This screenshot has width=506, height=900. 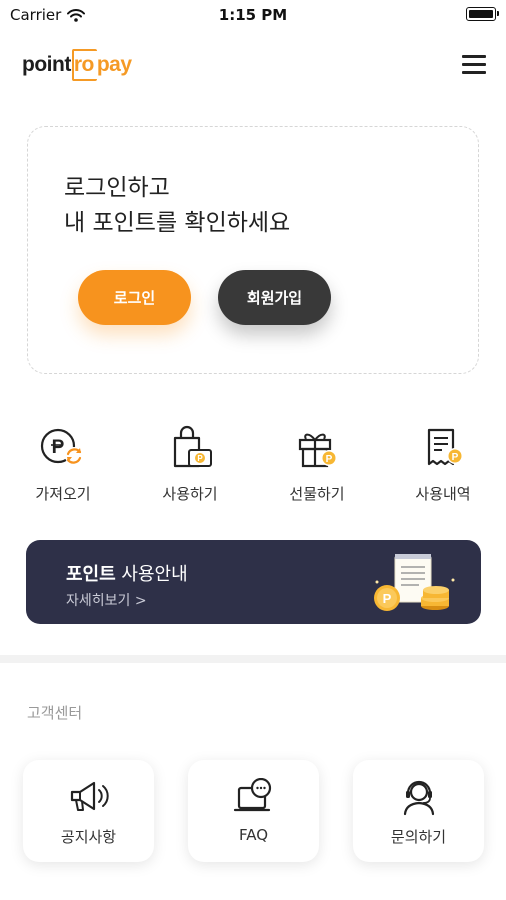 What do you see at coordinates (253, 582) in the screenshot?
I see `point-guide-banner: 포인트 사용안내 자세히보기 > P` at bounding box center [253, 582].